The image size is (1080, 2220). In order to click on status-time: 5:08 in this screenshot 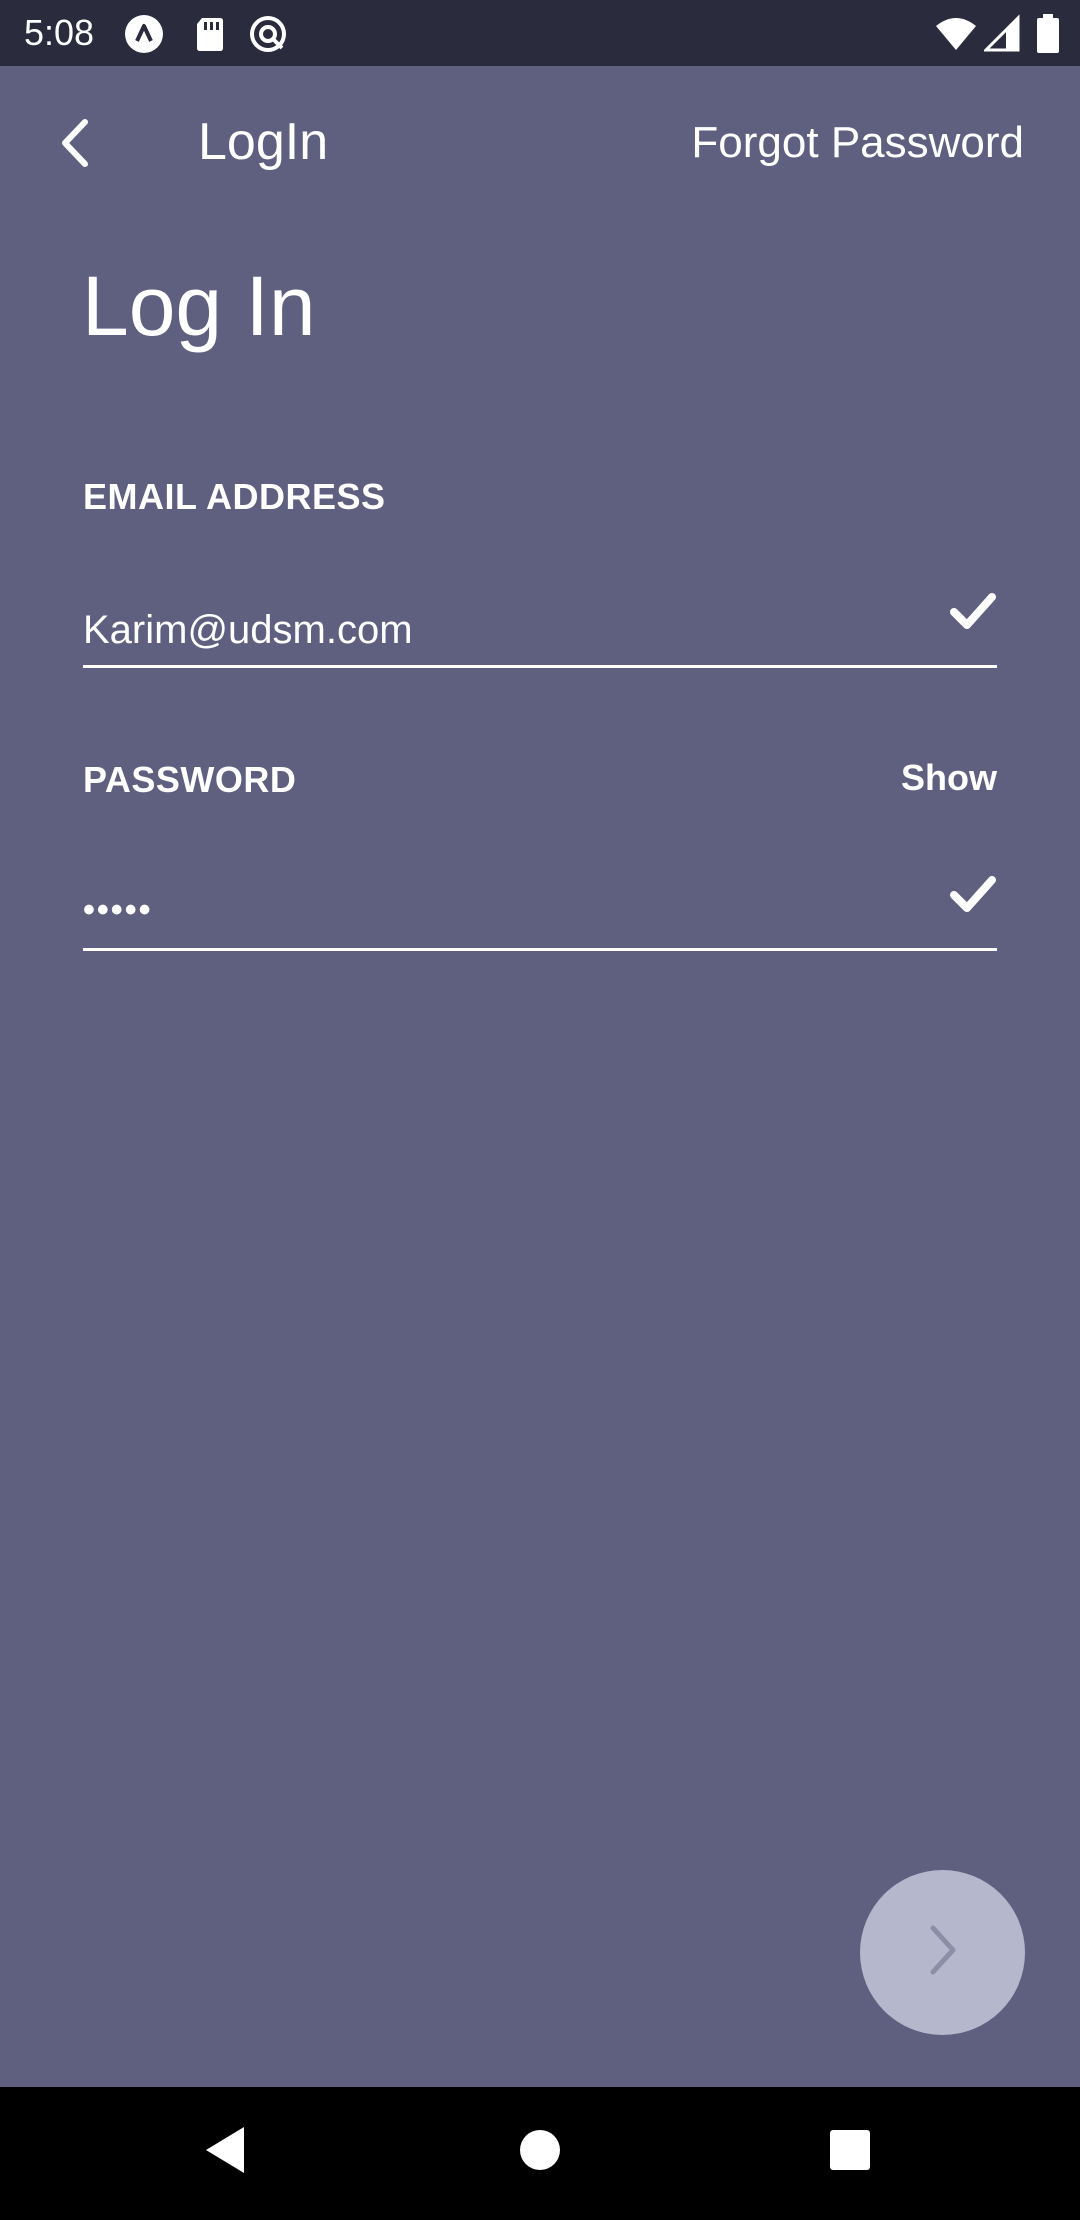, I will do `click(59, 32)`.